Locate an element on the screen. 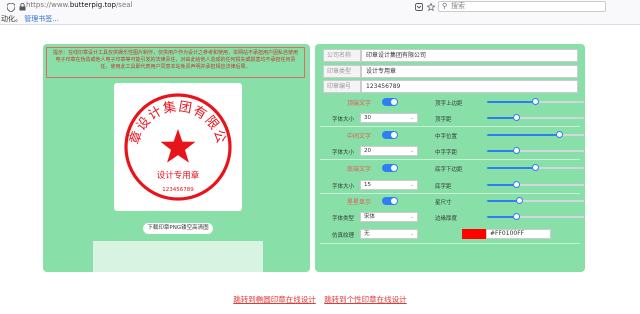 This screenshot has width=640, height=314. seal-number-row: 印章编号 123456789 is located at coordinates (450, 86).